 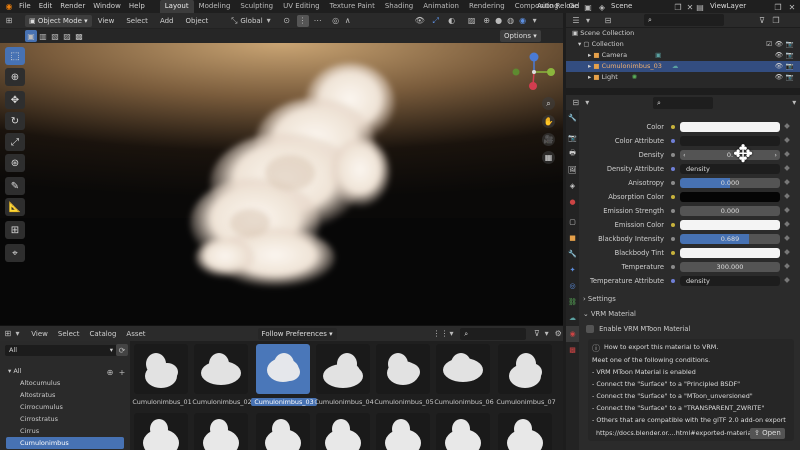 I want to click on transform-orientation: Global, so click(x=251, y=21).